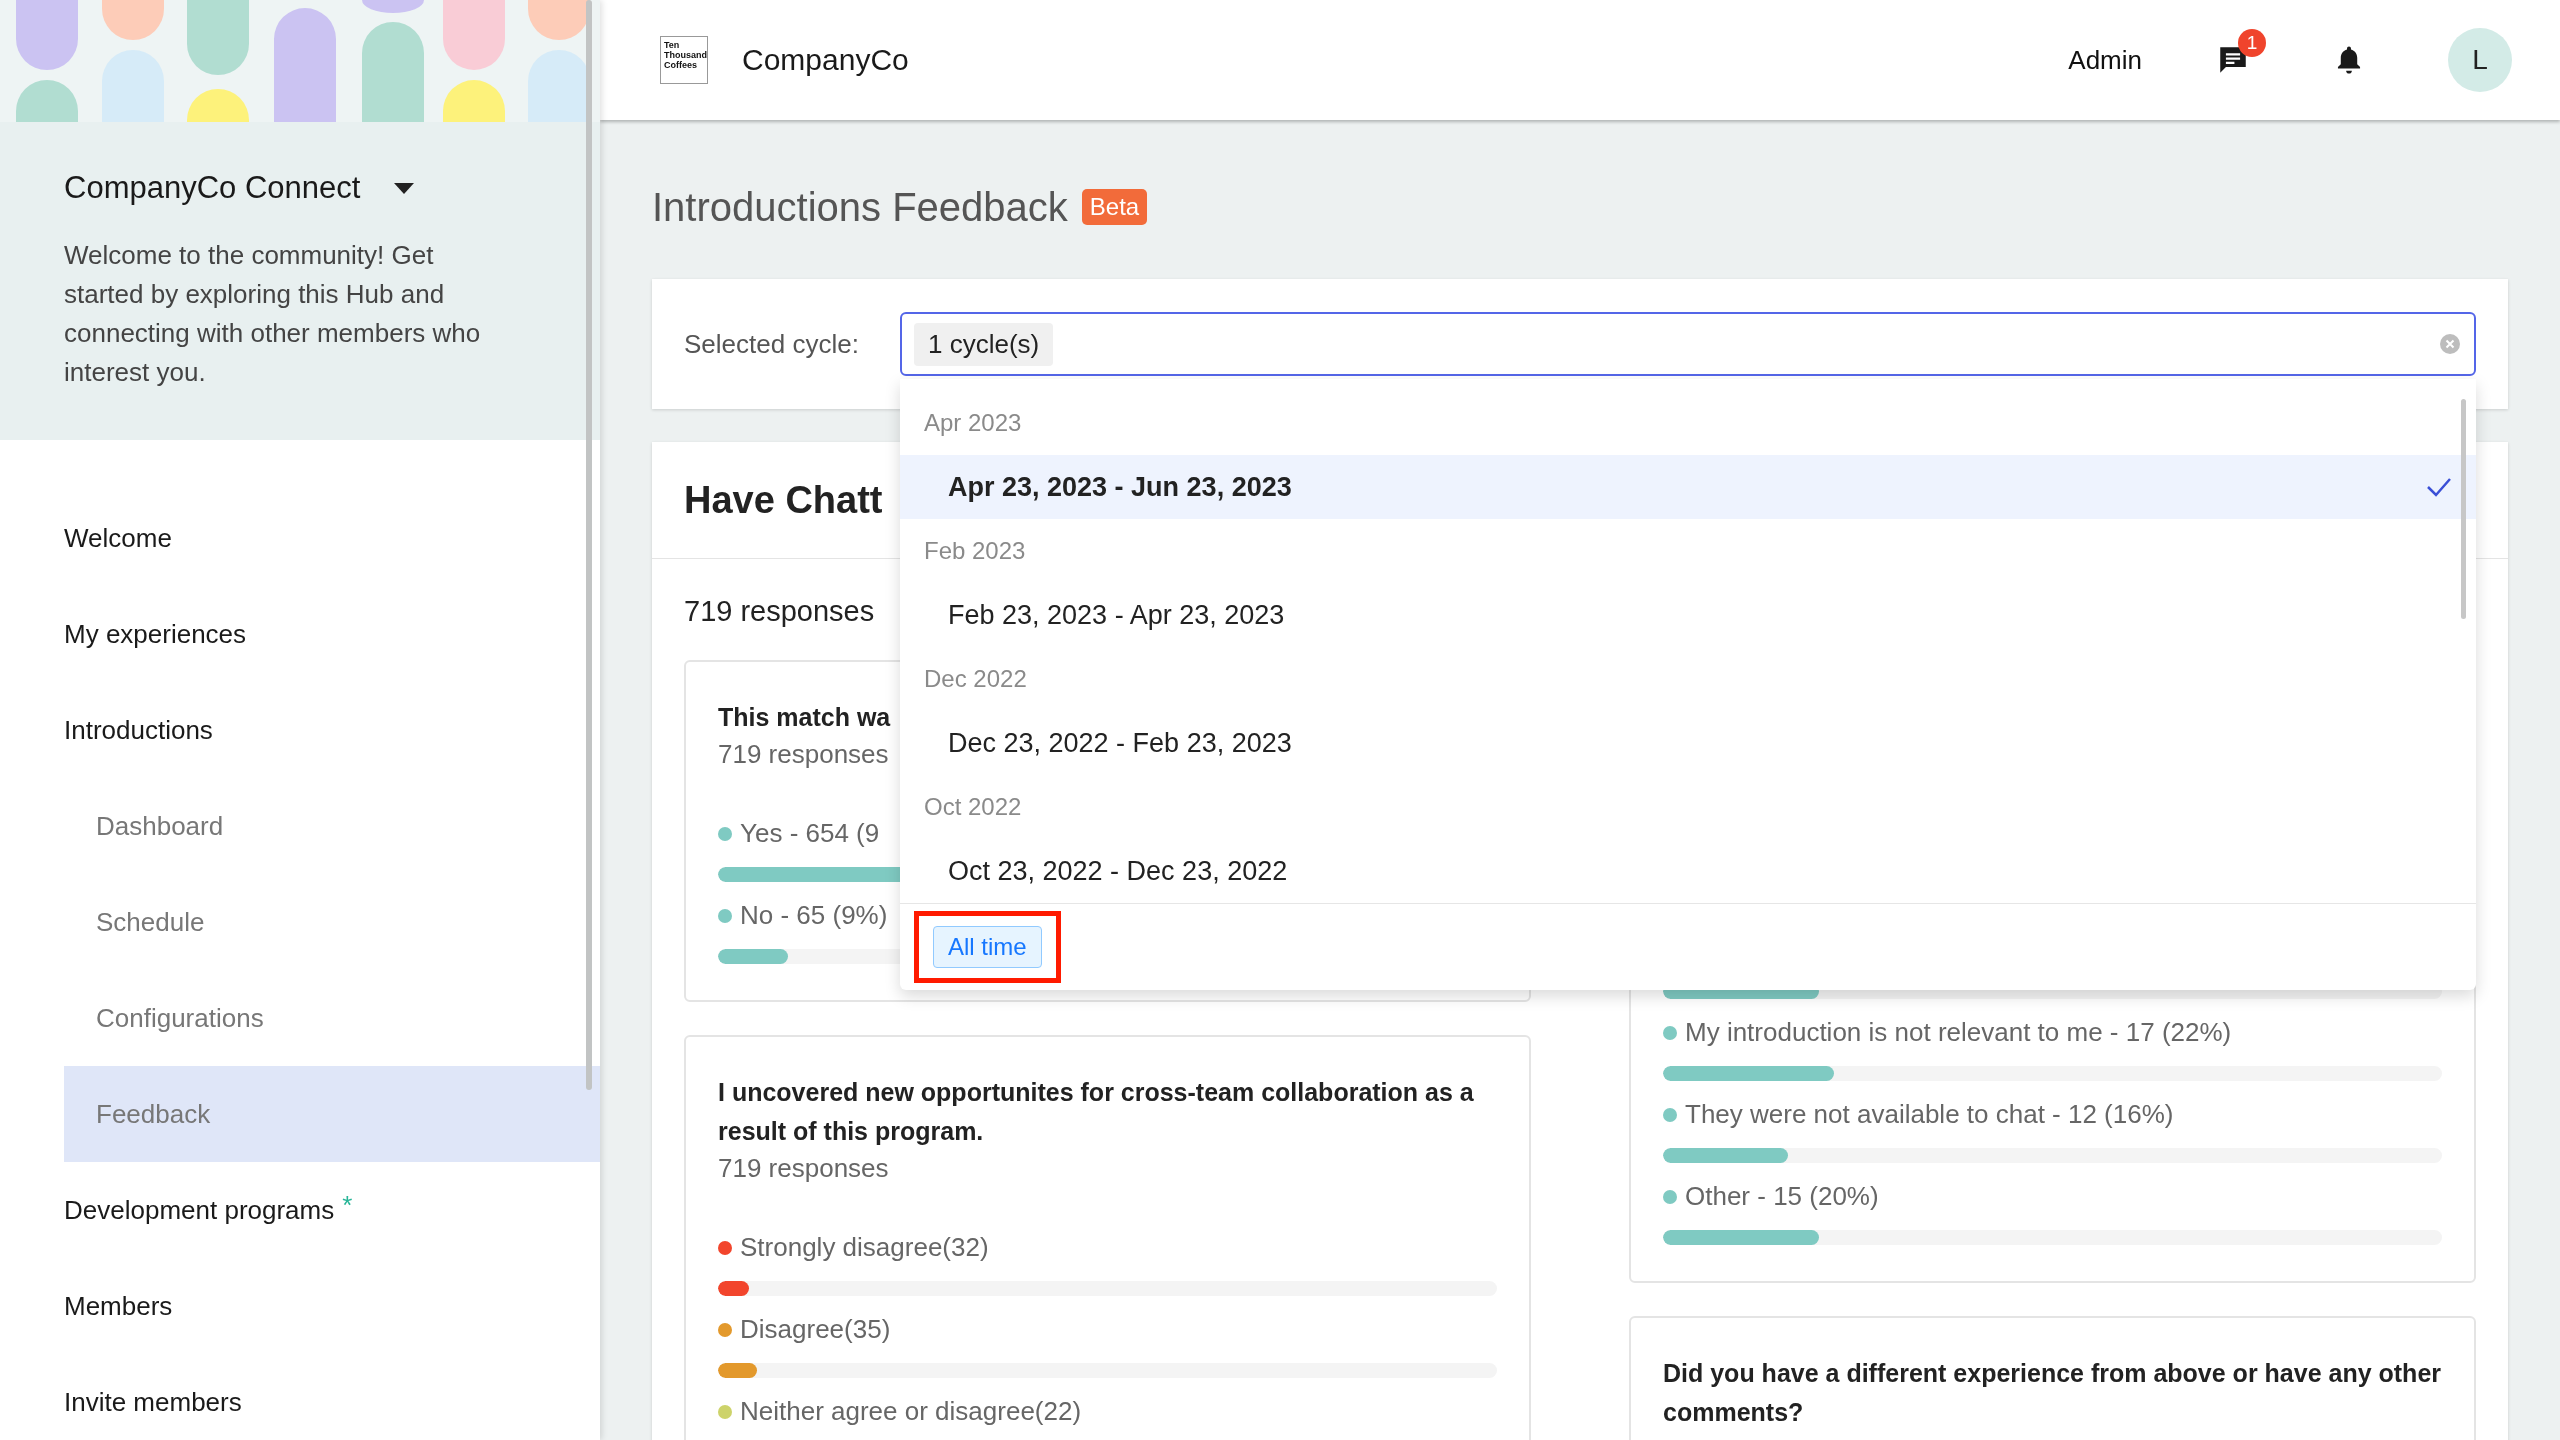  Describe the element at coordinates (973, 423) in the screenshot. I see `group-header: Apr 2023` at that location.